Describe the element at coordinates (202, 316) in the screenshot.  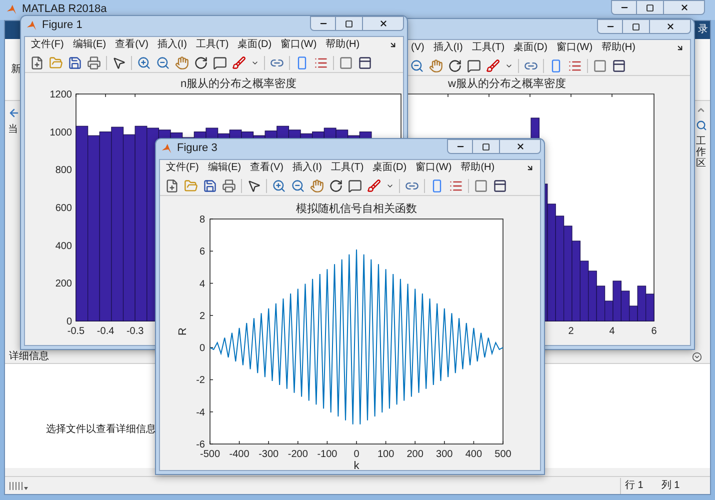
I see `y-tick-label: 2` at that location.